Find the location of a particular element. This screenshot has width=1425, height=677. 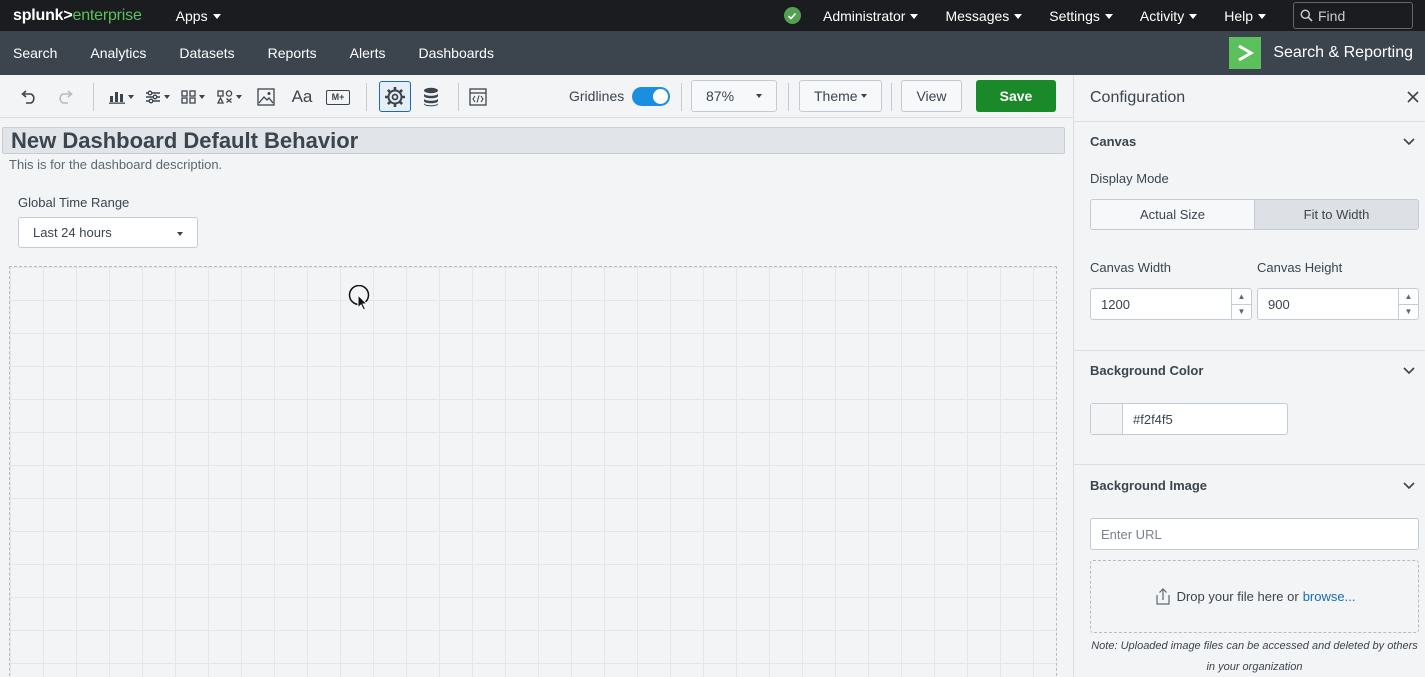

time-range-select: Last 24 hours is located at coordinates (108, 232).